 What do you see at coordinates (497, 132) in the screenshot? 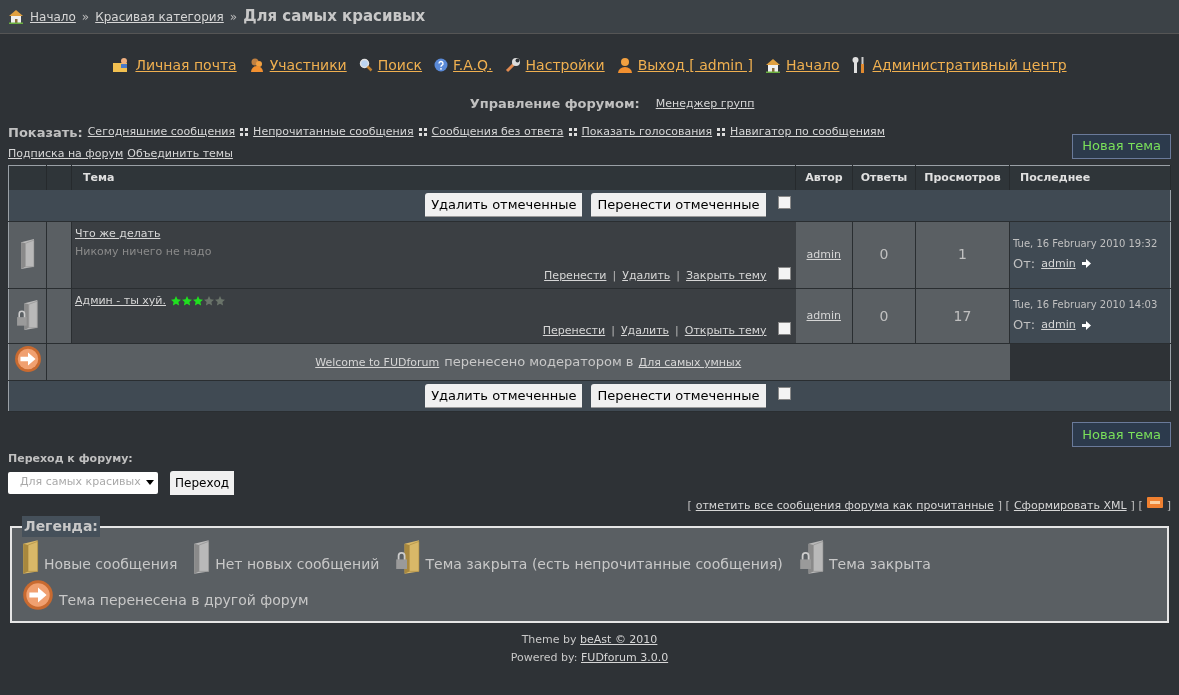
I see `filter-link: Сообщения без ответа` at bounding box center [497, 132].